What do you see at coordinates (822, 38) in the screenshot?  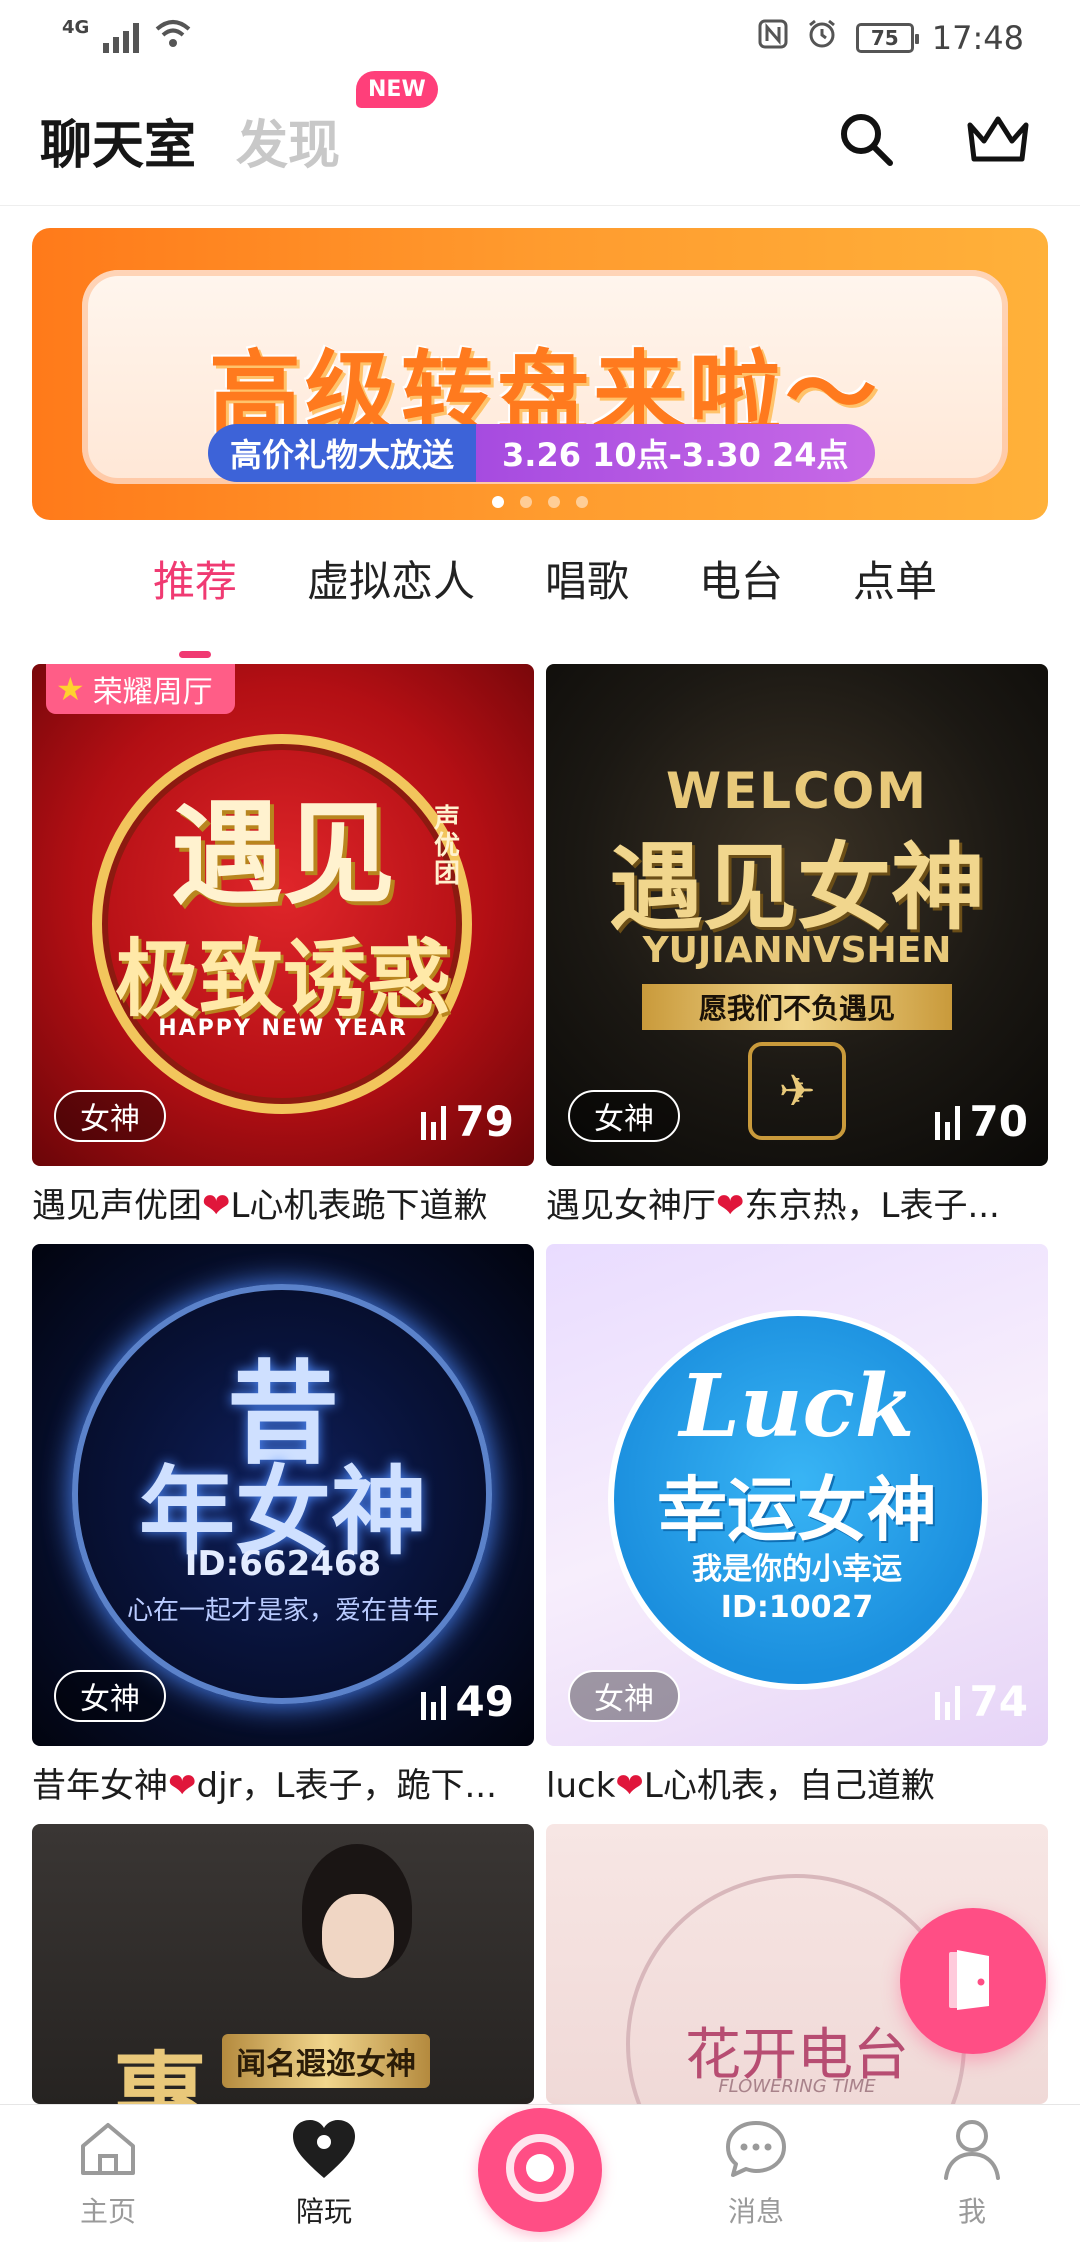 I see `alarm-icon` at bounding box center [822, 38].